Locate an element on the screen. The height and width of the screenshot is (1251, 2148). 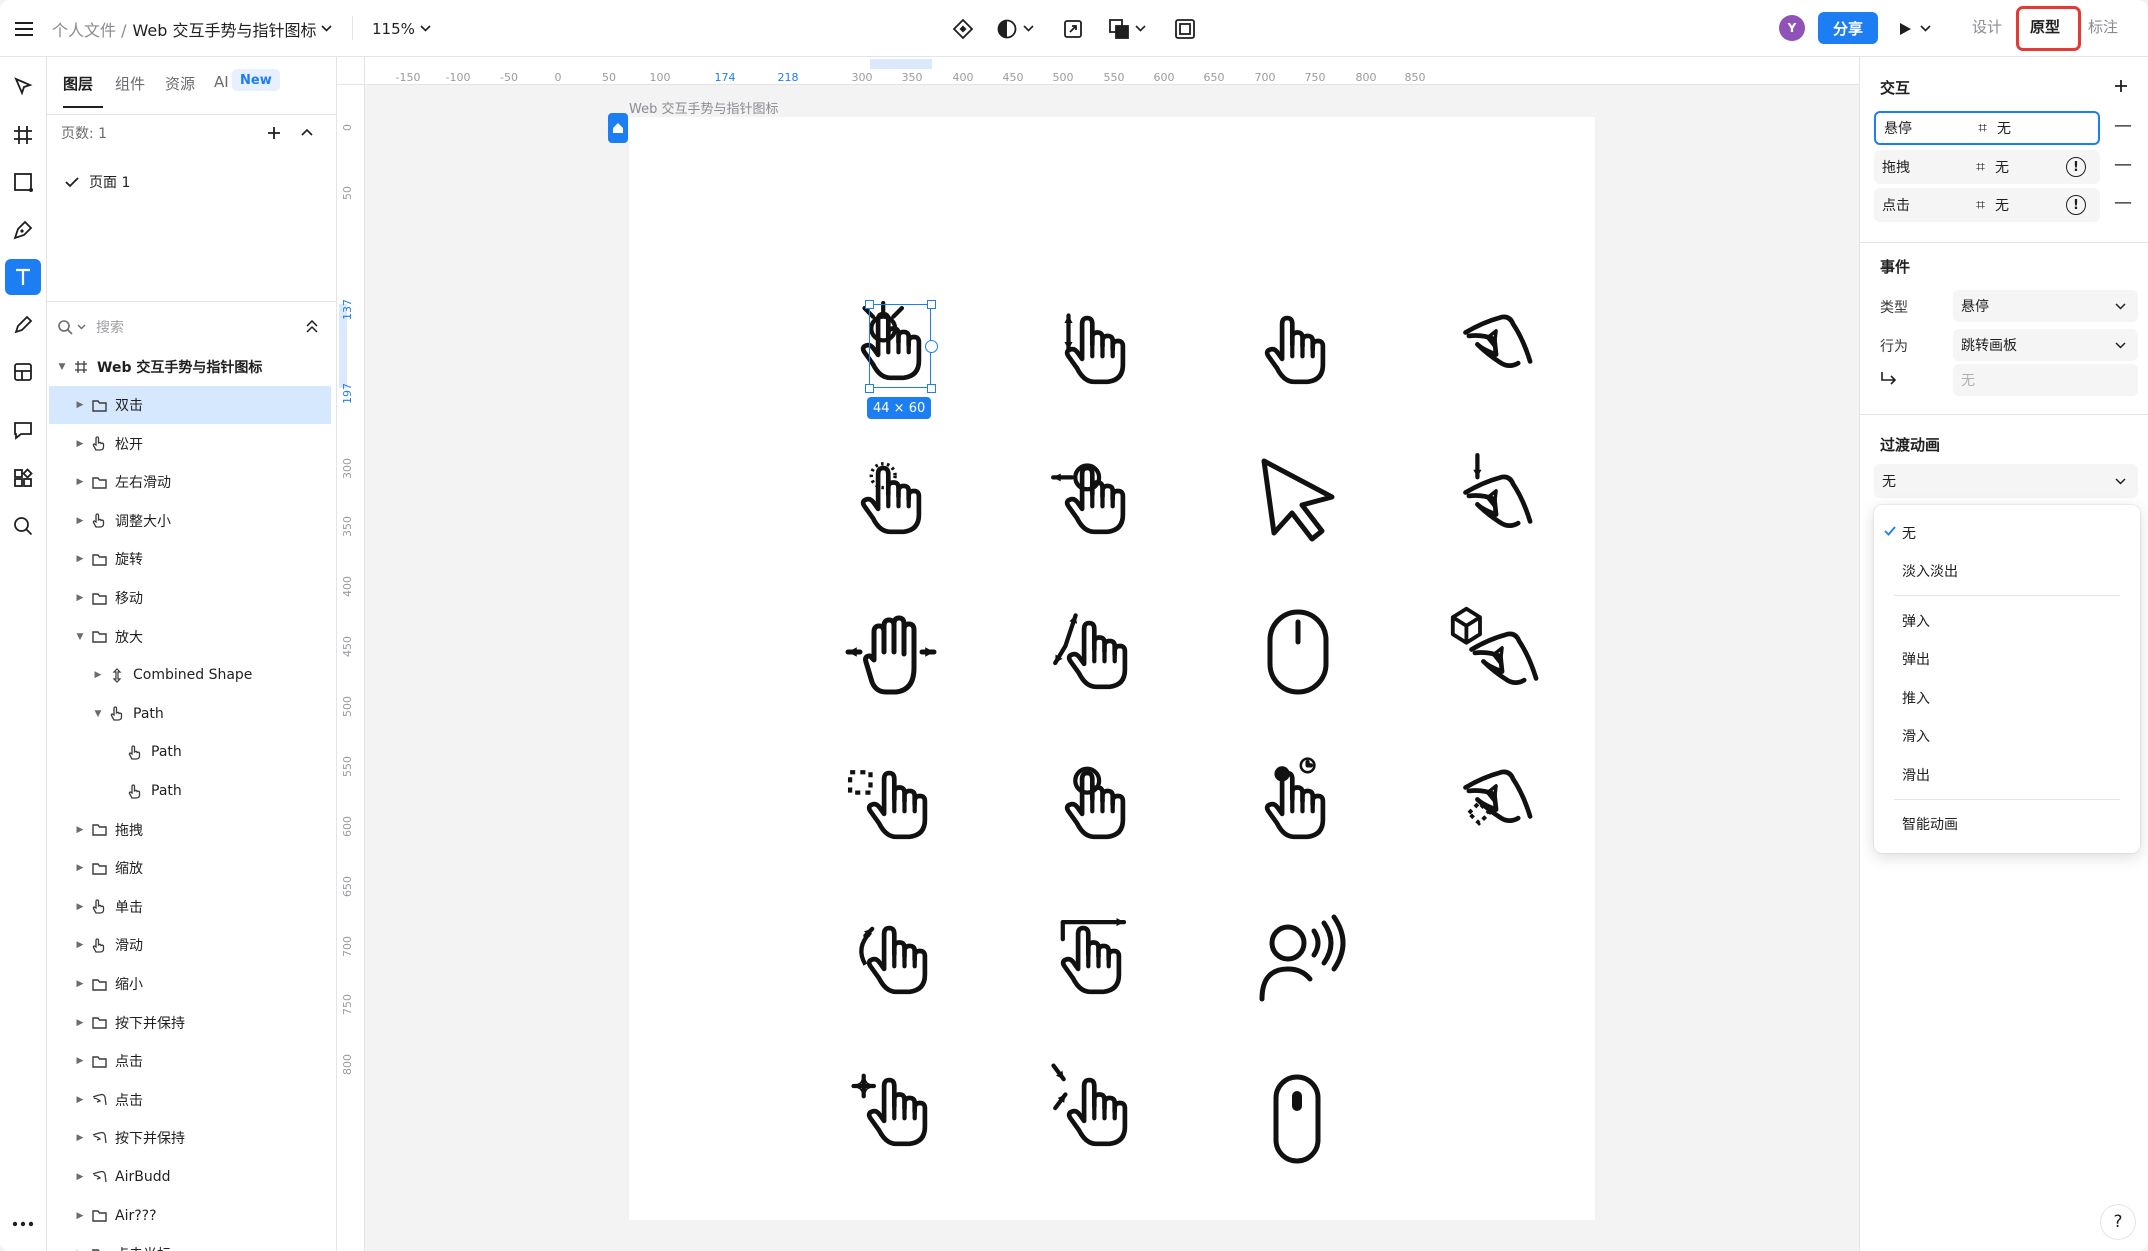
add-interaction-icon is located at coordinates (2121, 86).